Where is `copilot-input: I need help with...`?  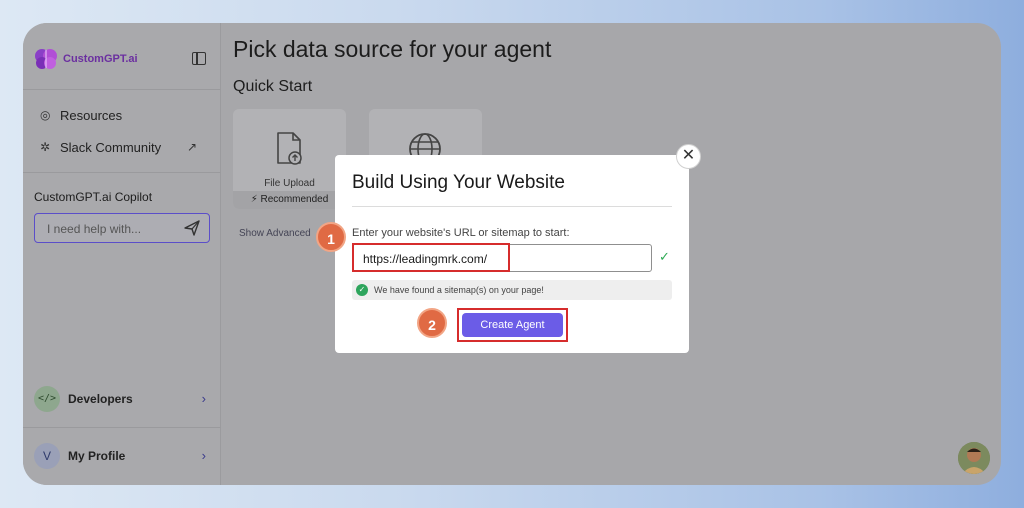
copilot-input: I need help with... is located at coordinates (122, 228).